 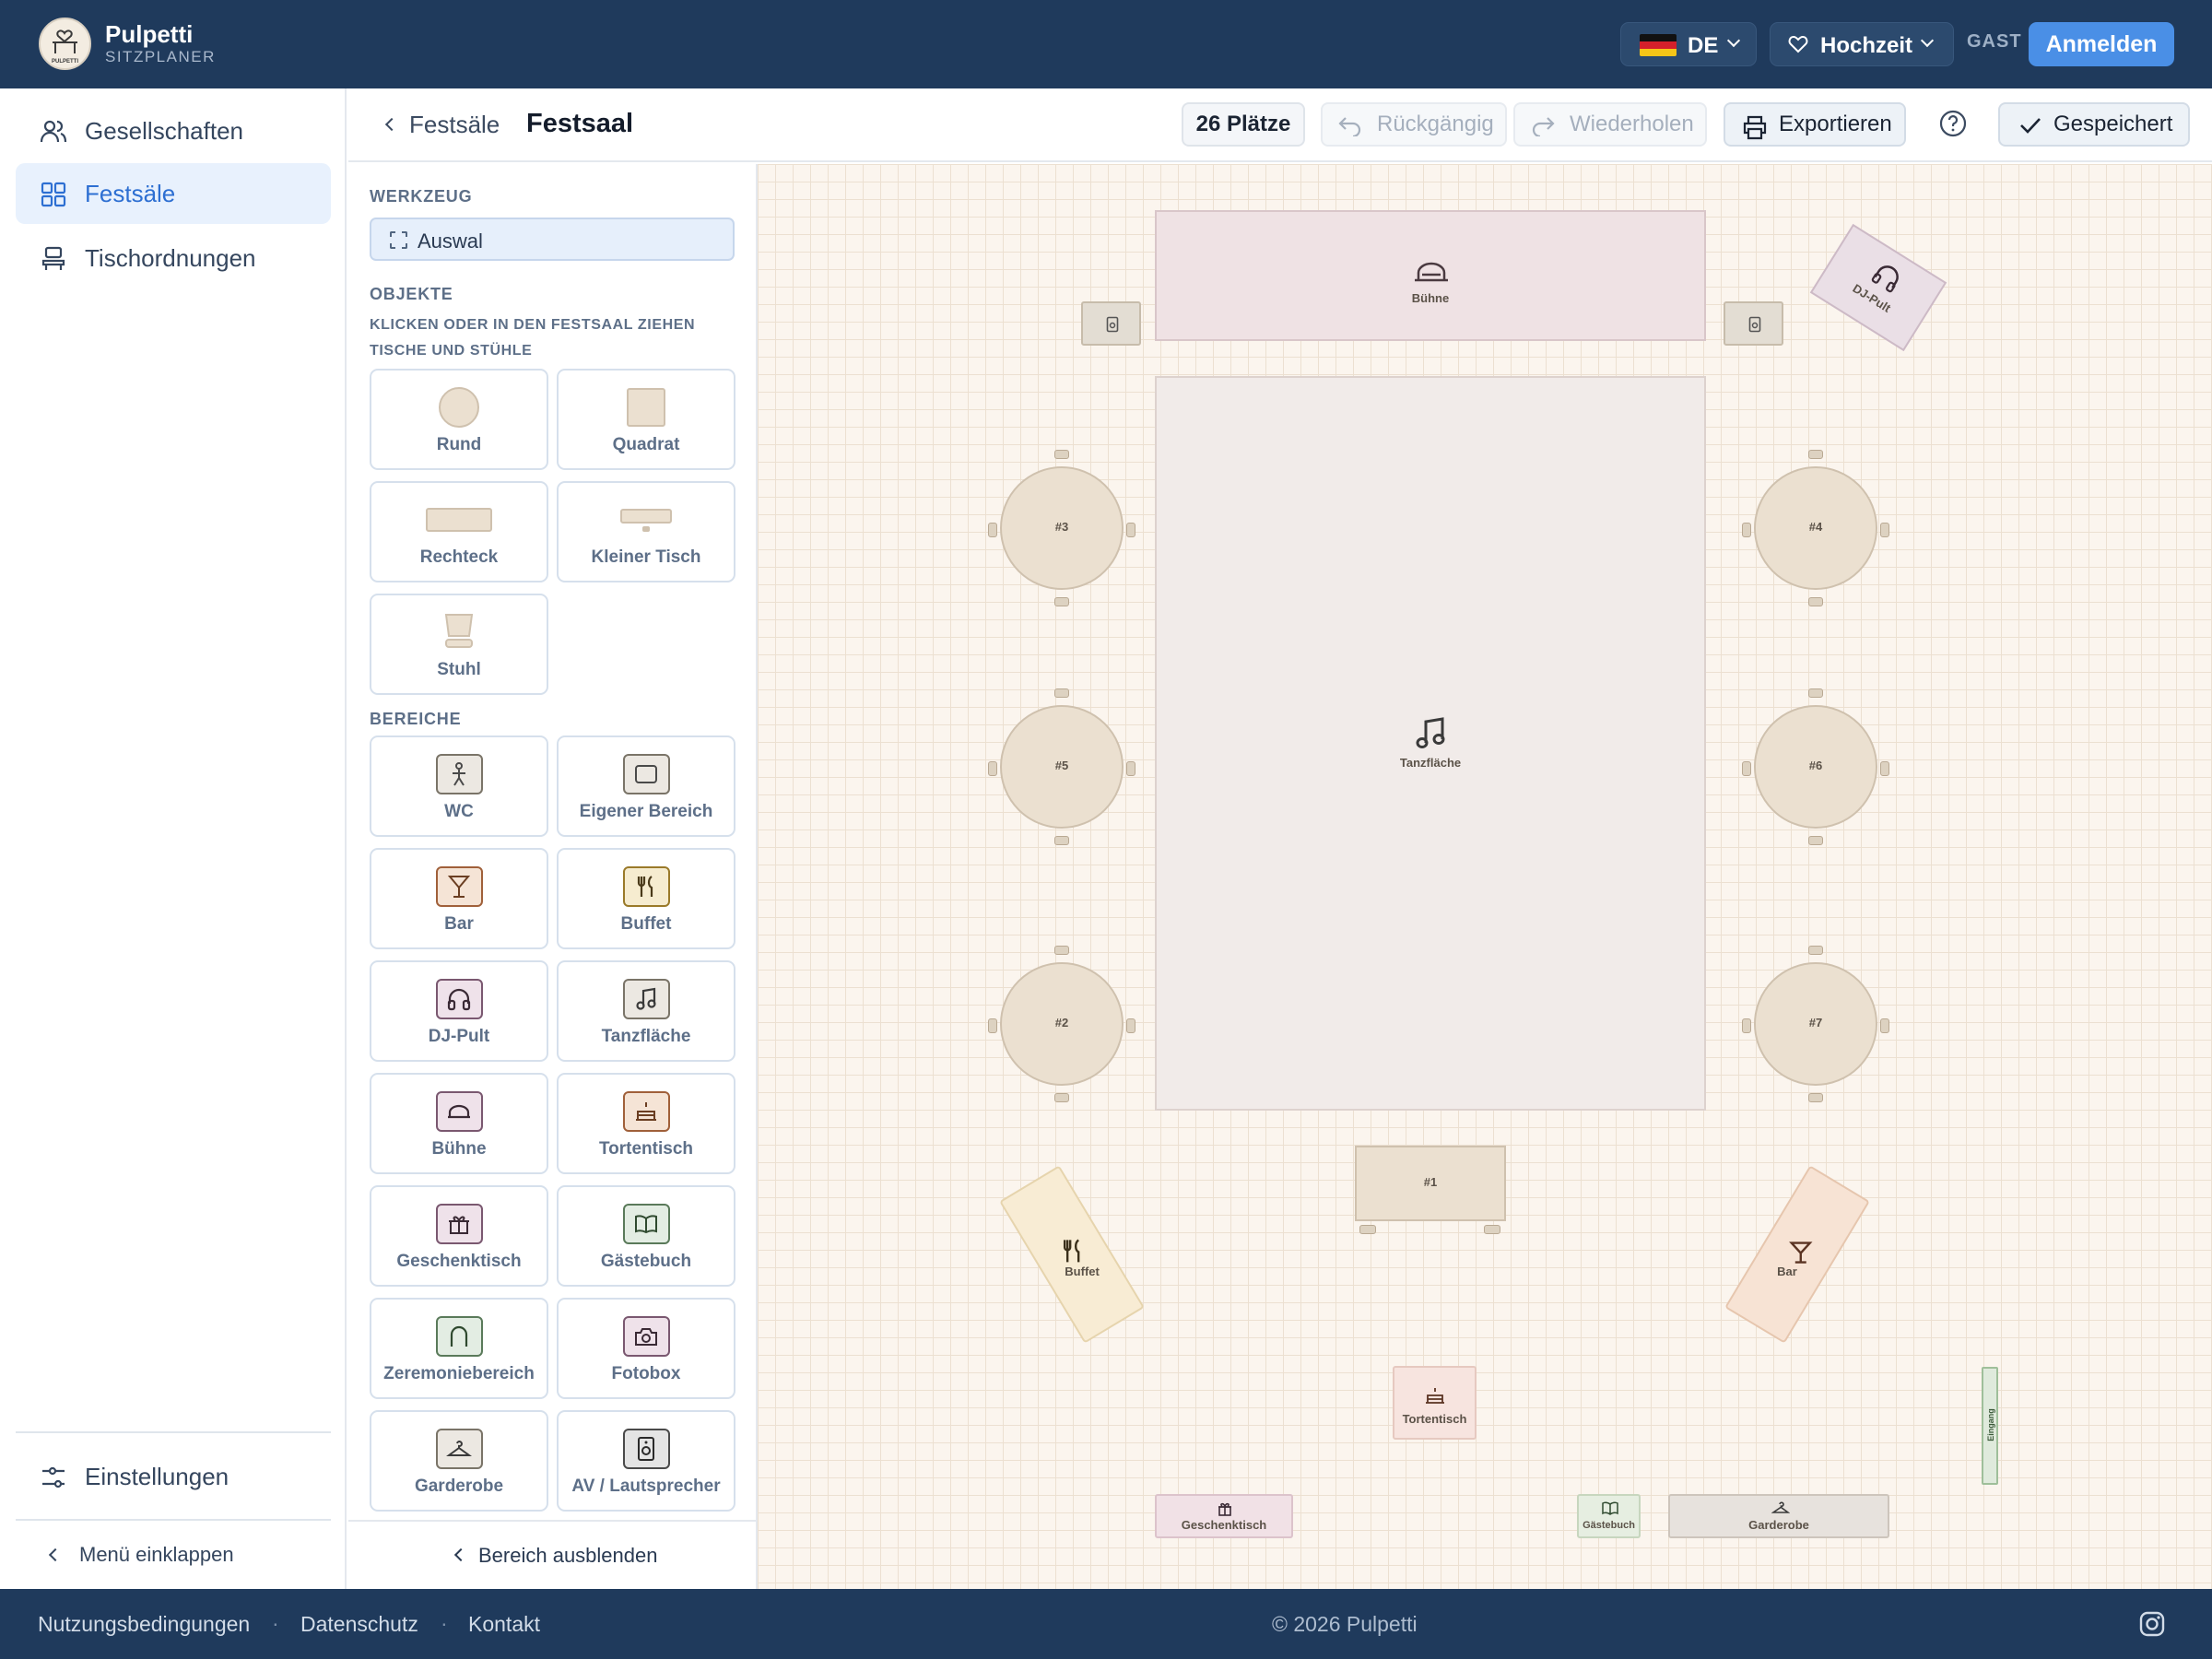 What do you see at coordinates (2113, 124) in the screenshot?
I see `saved-label: Gespeichert` at bounding box center [2113, 124].